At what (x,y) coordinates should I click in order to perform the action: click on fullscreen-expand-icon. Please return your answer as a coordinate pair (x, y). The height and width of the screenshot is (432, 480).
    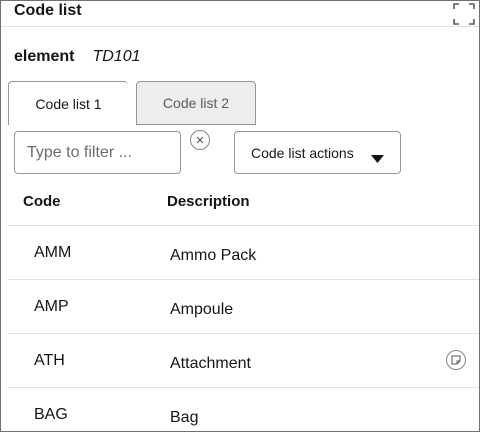
    Looking at the image, I should click on (464, 14).